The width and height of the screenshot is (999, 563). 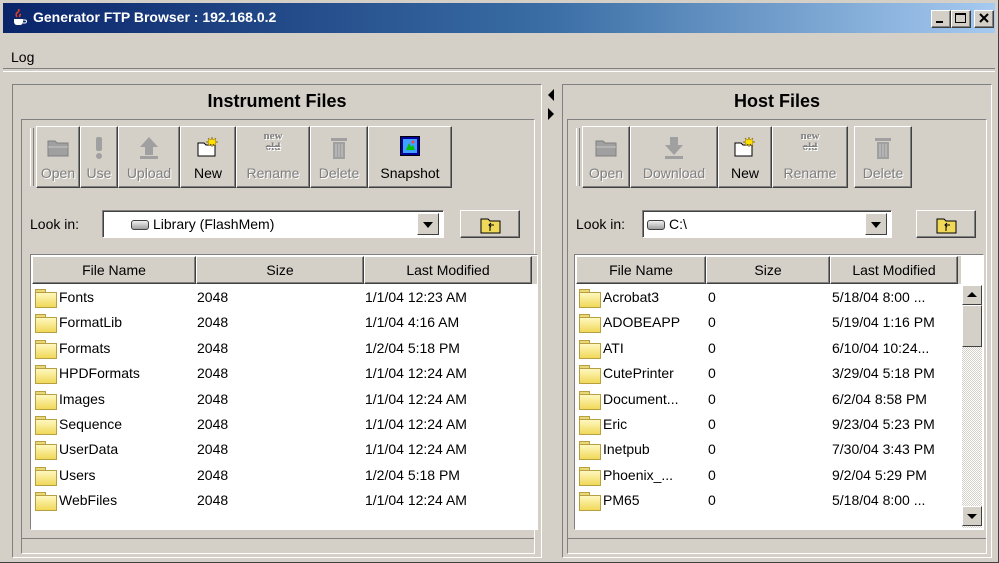 What do you see at coordinates (284, 323) in the screenshot?
I see `table-row: FormatLib 2048 1/1/04 4:16 AM` at bounding box center [284, 323].